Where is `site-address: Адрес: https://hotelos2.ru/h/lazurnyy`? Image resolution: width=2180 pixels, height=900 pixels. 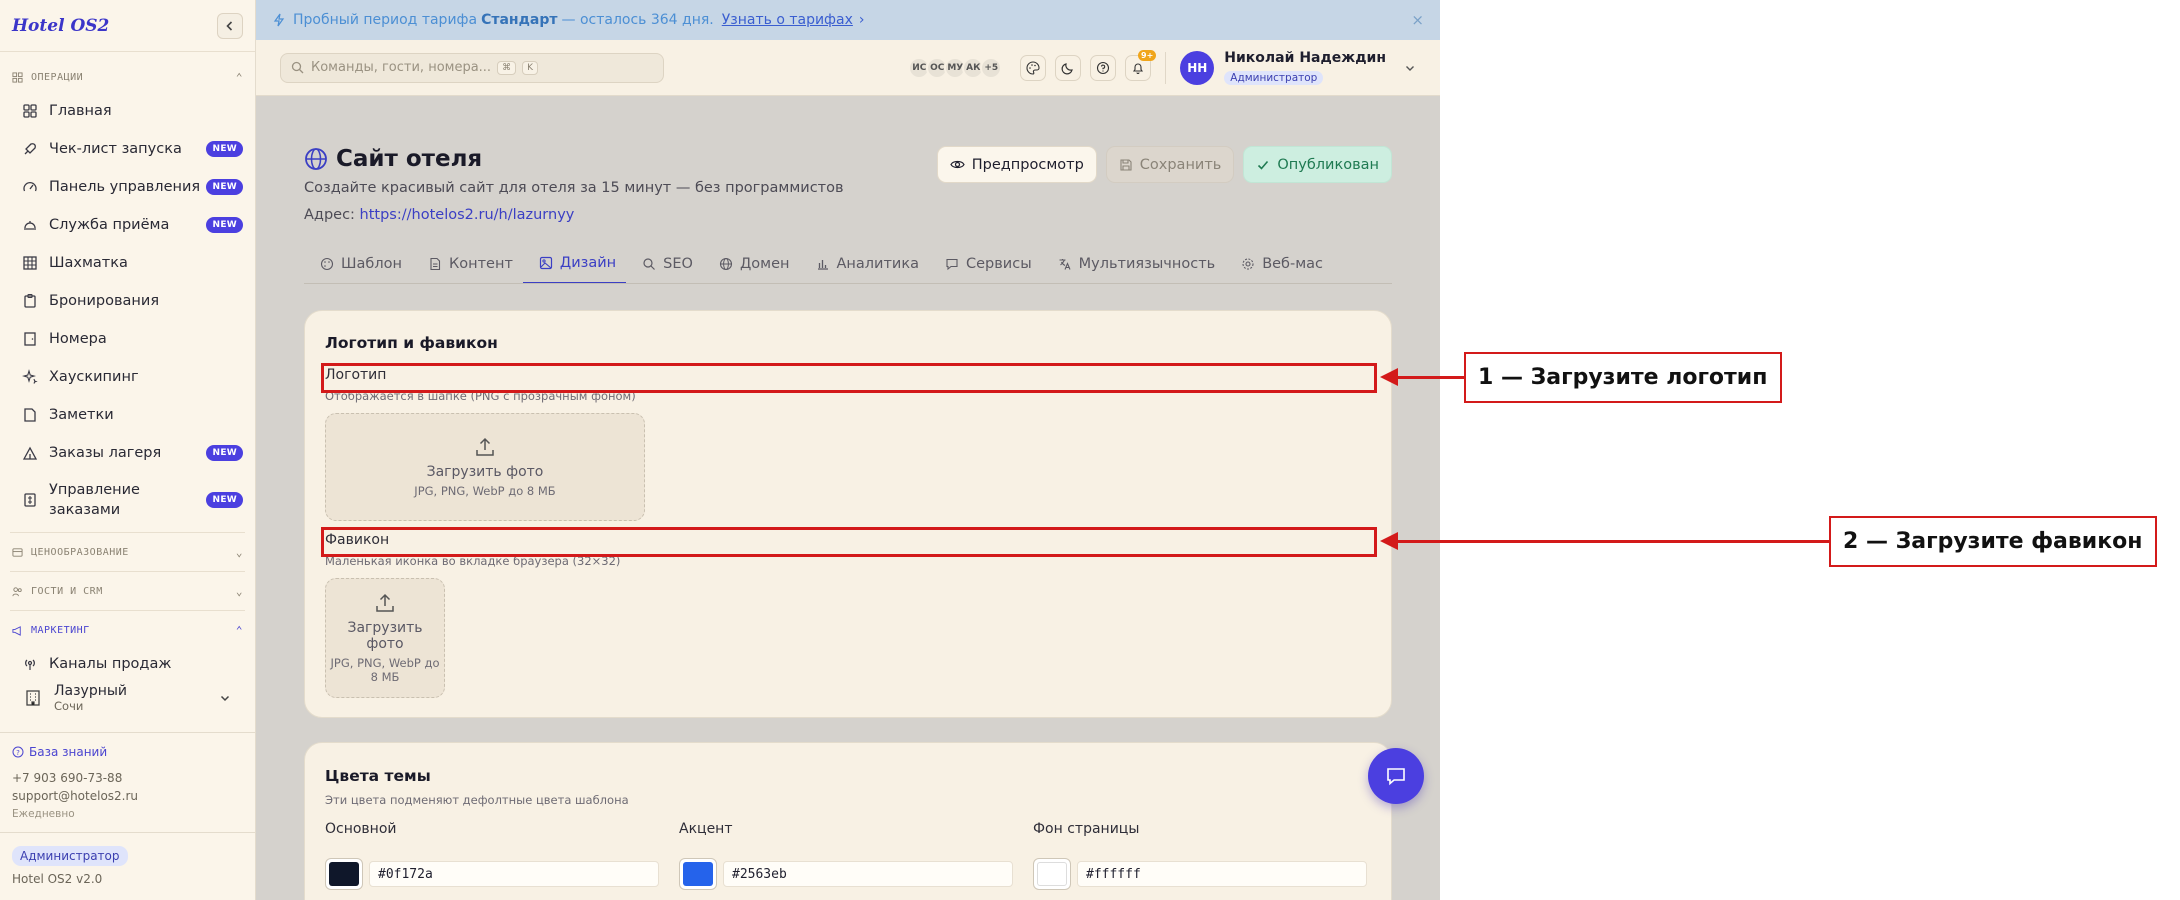
site-address: Адрес: https://hotelos2.ru/h/lazurnyy is located at coordinates (439, 215).